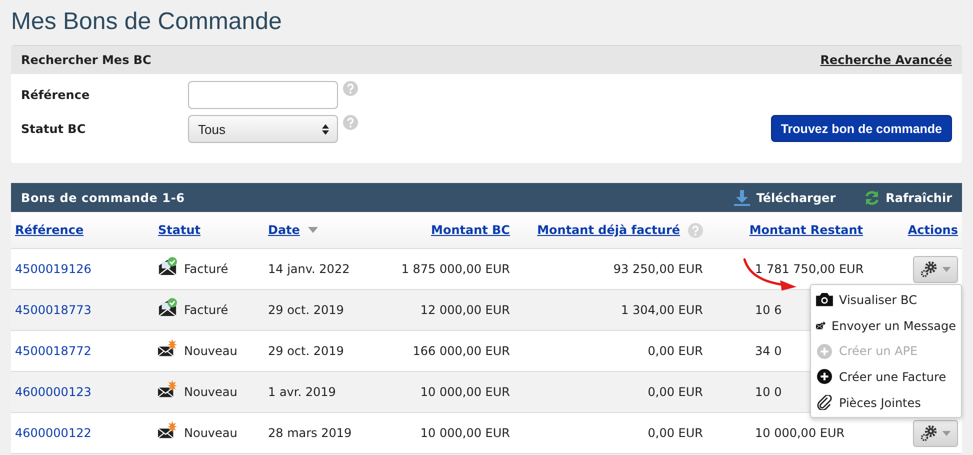  What do you see at coordinates (325, 129) in the screenshot?
I see `updown-arrows-icon` at bounding box center [325, 129].